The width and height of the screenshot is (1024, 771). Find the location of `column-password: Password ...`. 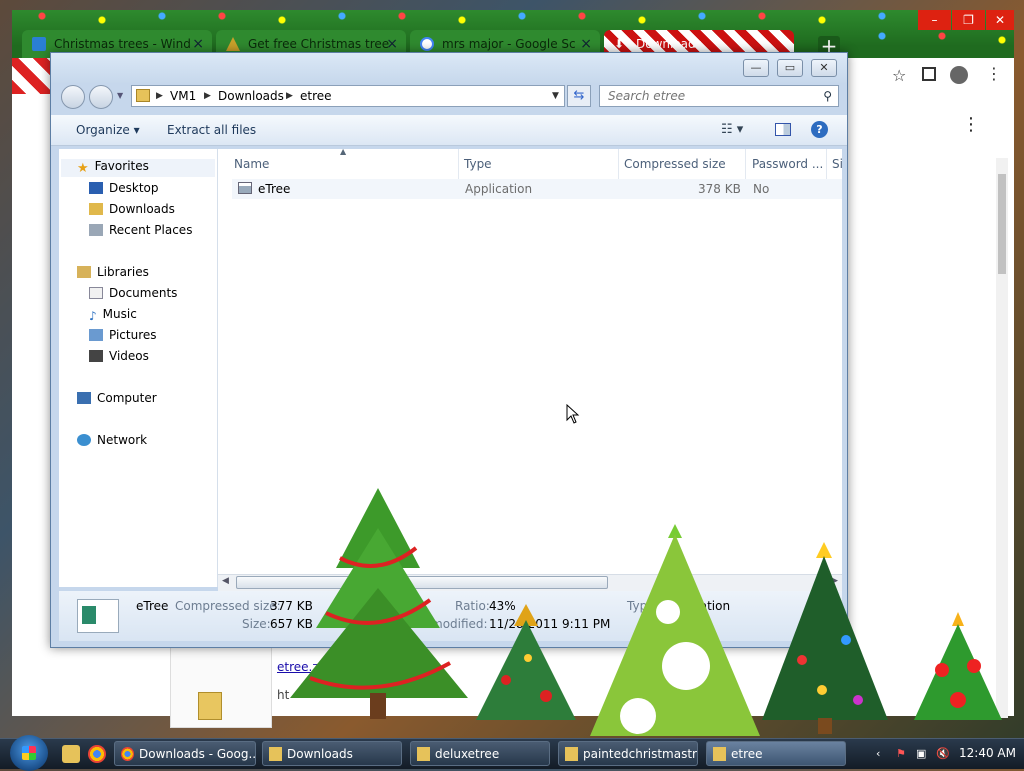

column-password: Password ... is located at coordinates (787, 164).